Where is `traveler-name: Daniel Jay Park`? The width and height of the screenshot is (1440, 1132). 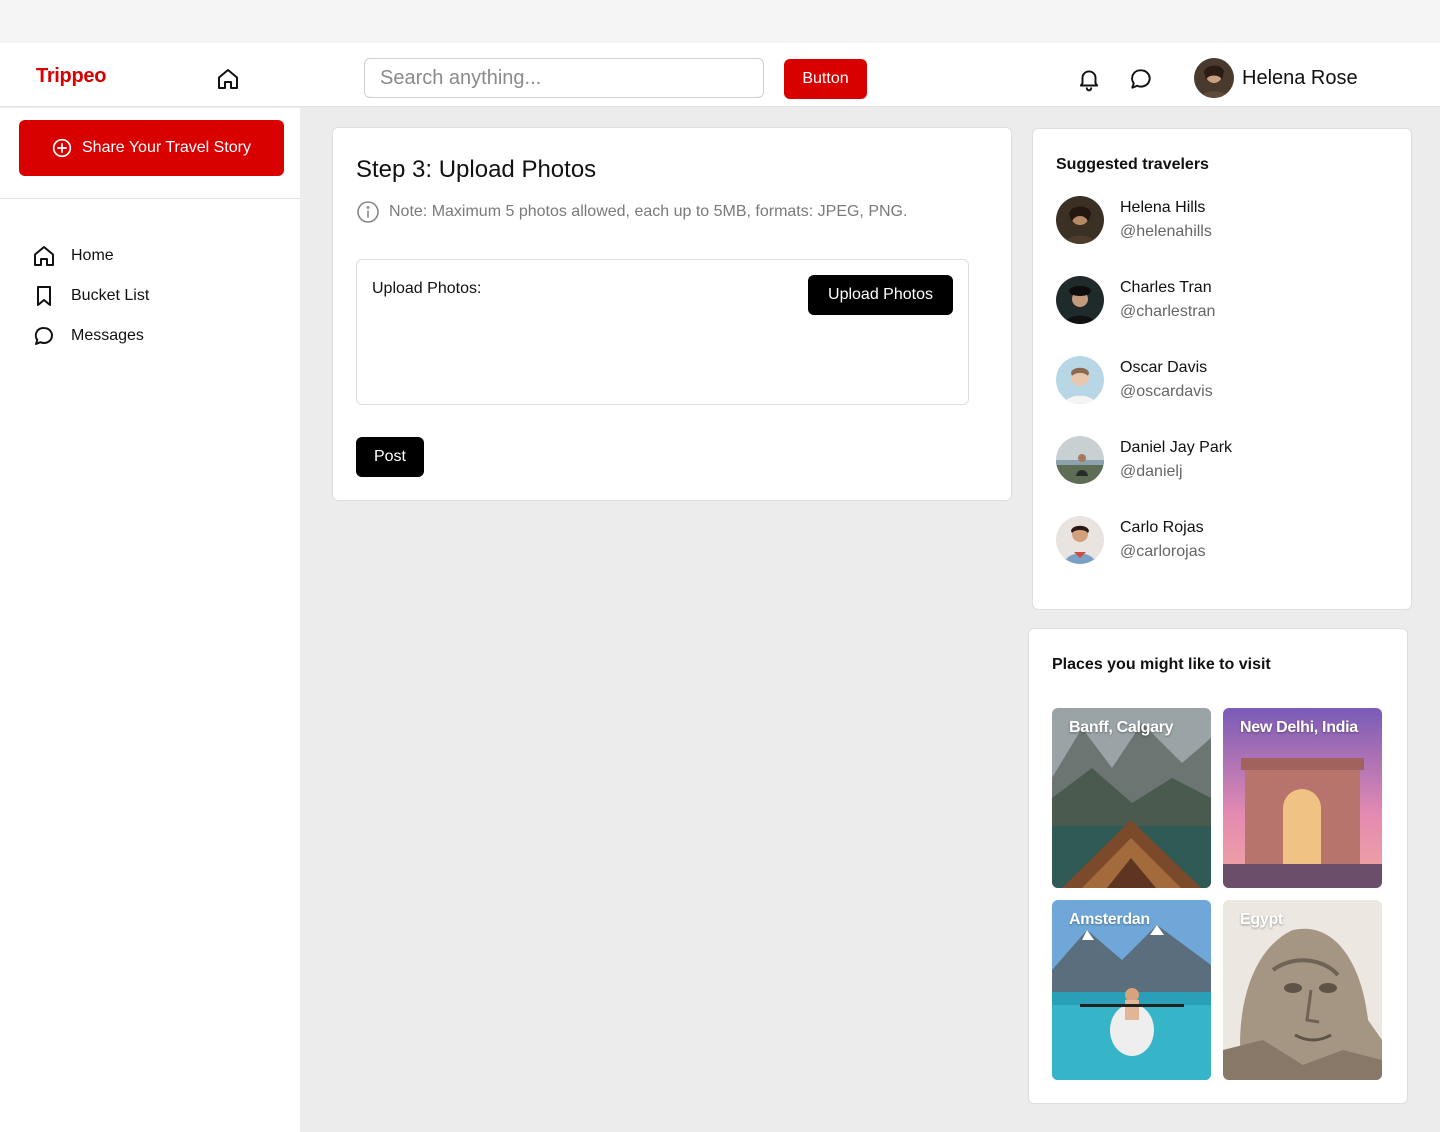 traveler-name: Daniel Jay Park is located at coordinates (1176, 447).